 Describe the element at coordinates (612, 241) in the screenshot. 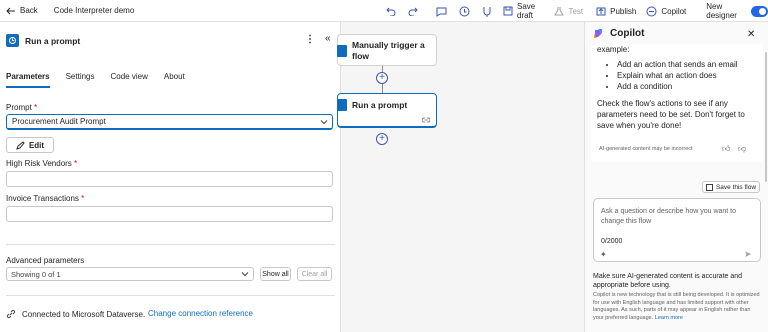

I see `character-count: 0/2000` at that location.